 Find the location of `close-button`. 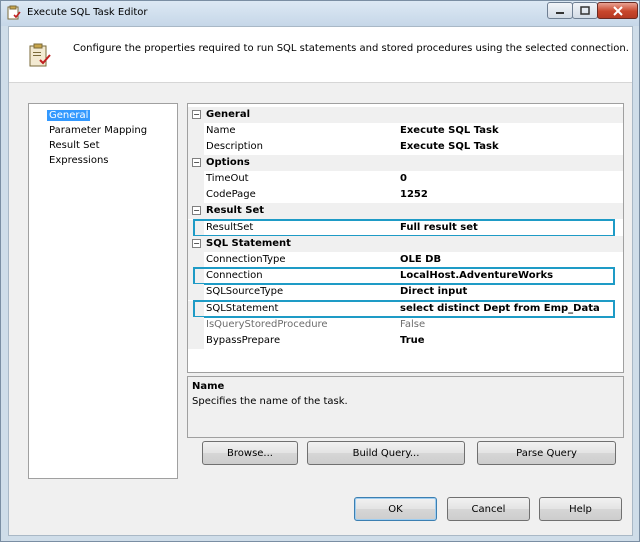

close-button is located at coordinates (617, 10).